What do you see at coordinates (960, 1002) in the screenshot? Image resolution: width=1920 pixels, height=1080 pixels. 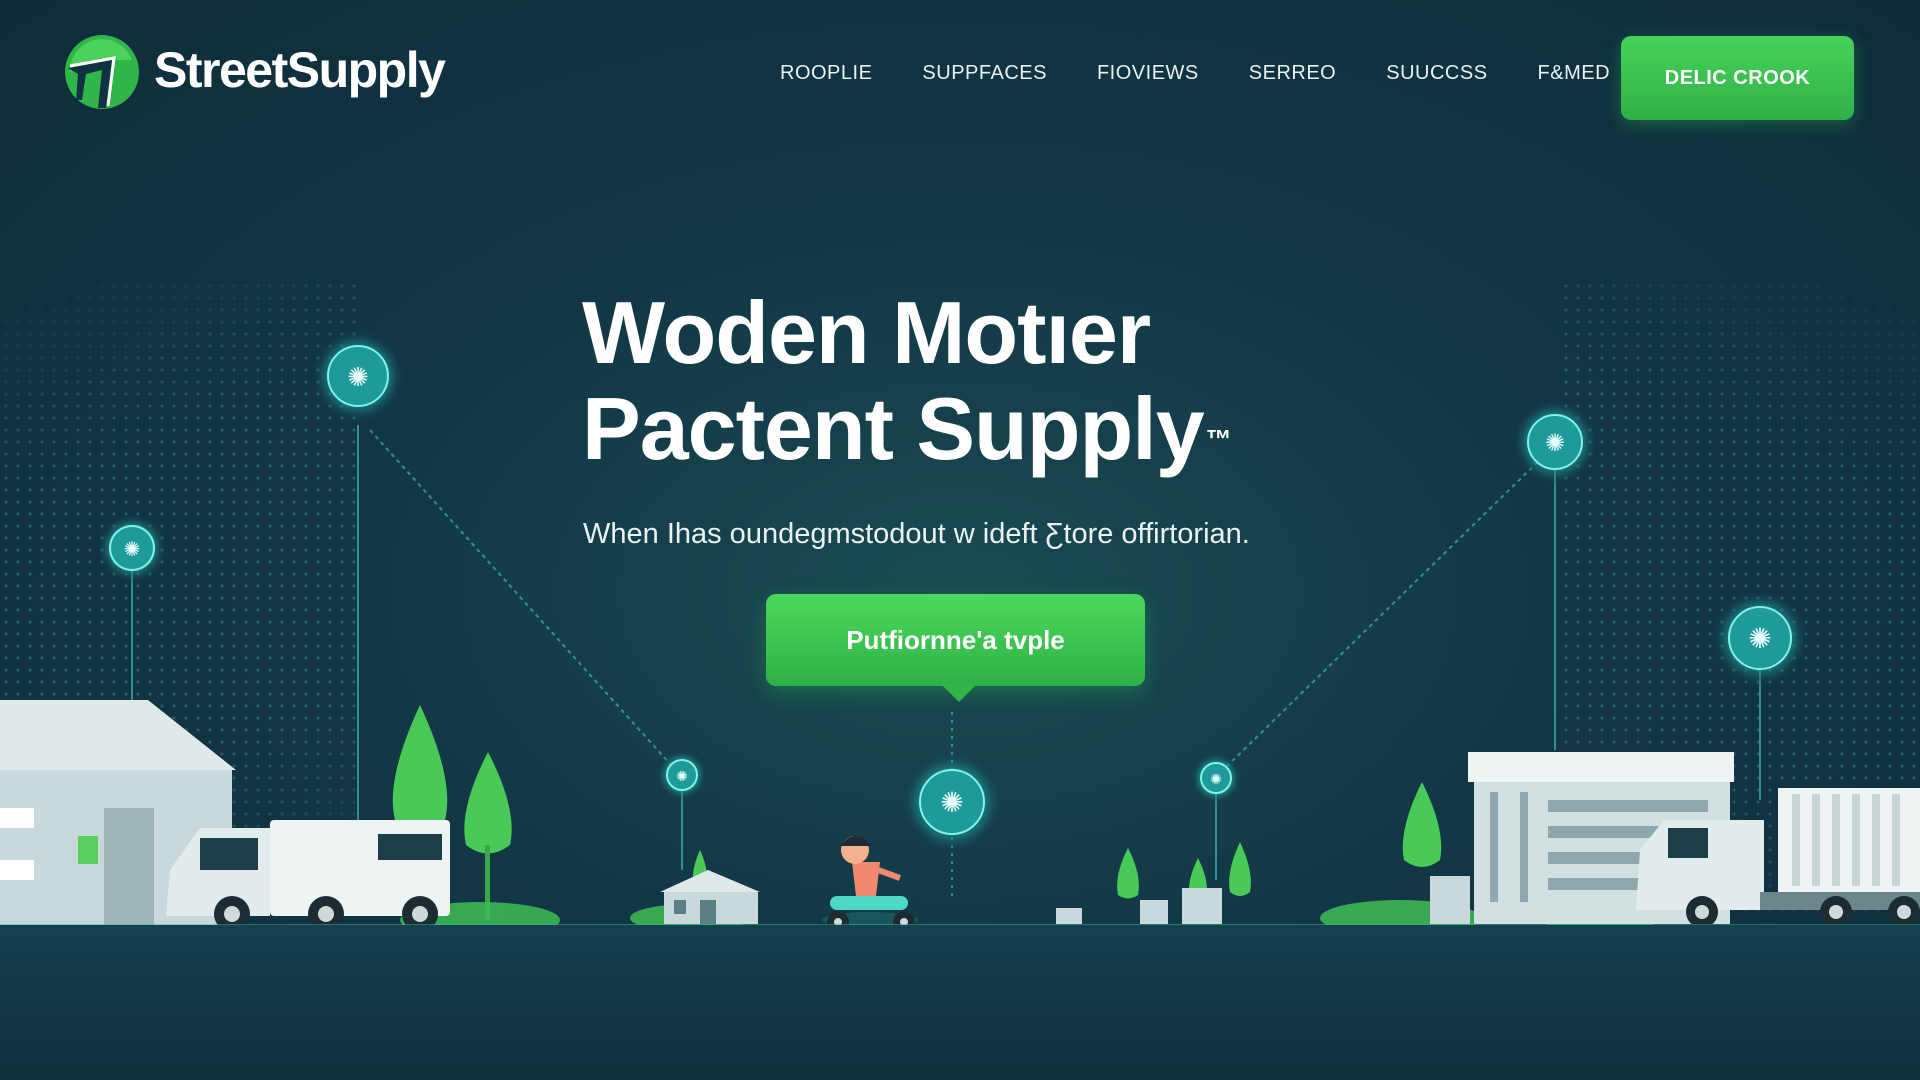 I see `ground` at bounding box center [960, 1002].